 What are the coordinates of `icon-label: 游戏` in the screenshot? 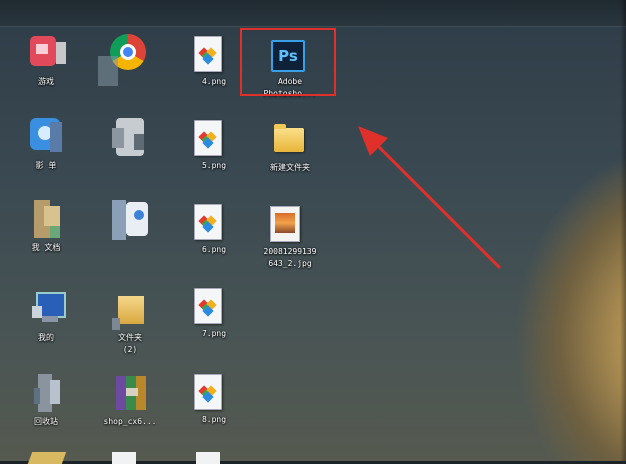 It's located at (46, 81).